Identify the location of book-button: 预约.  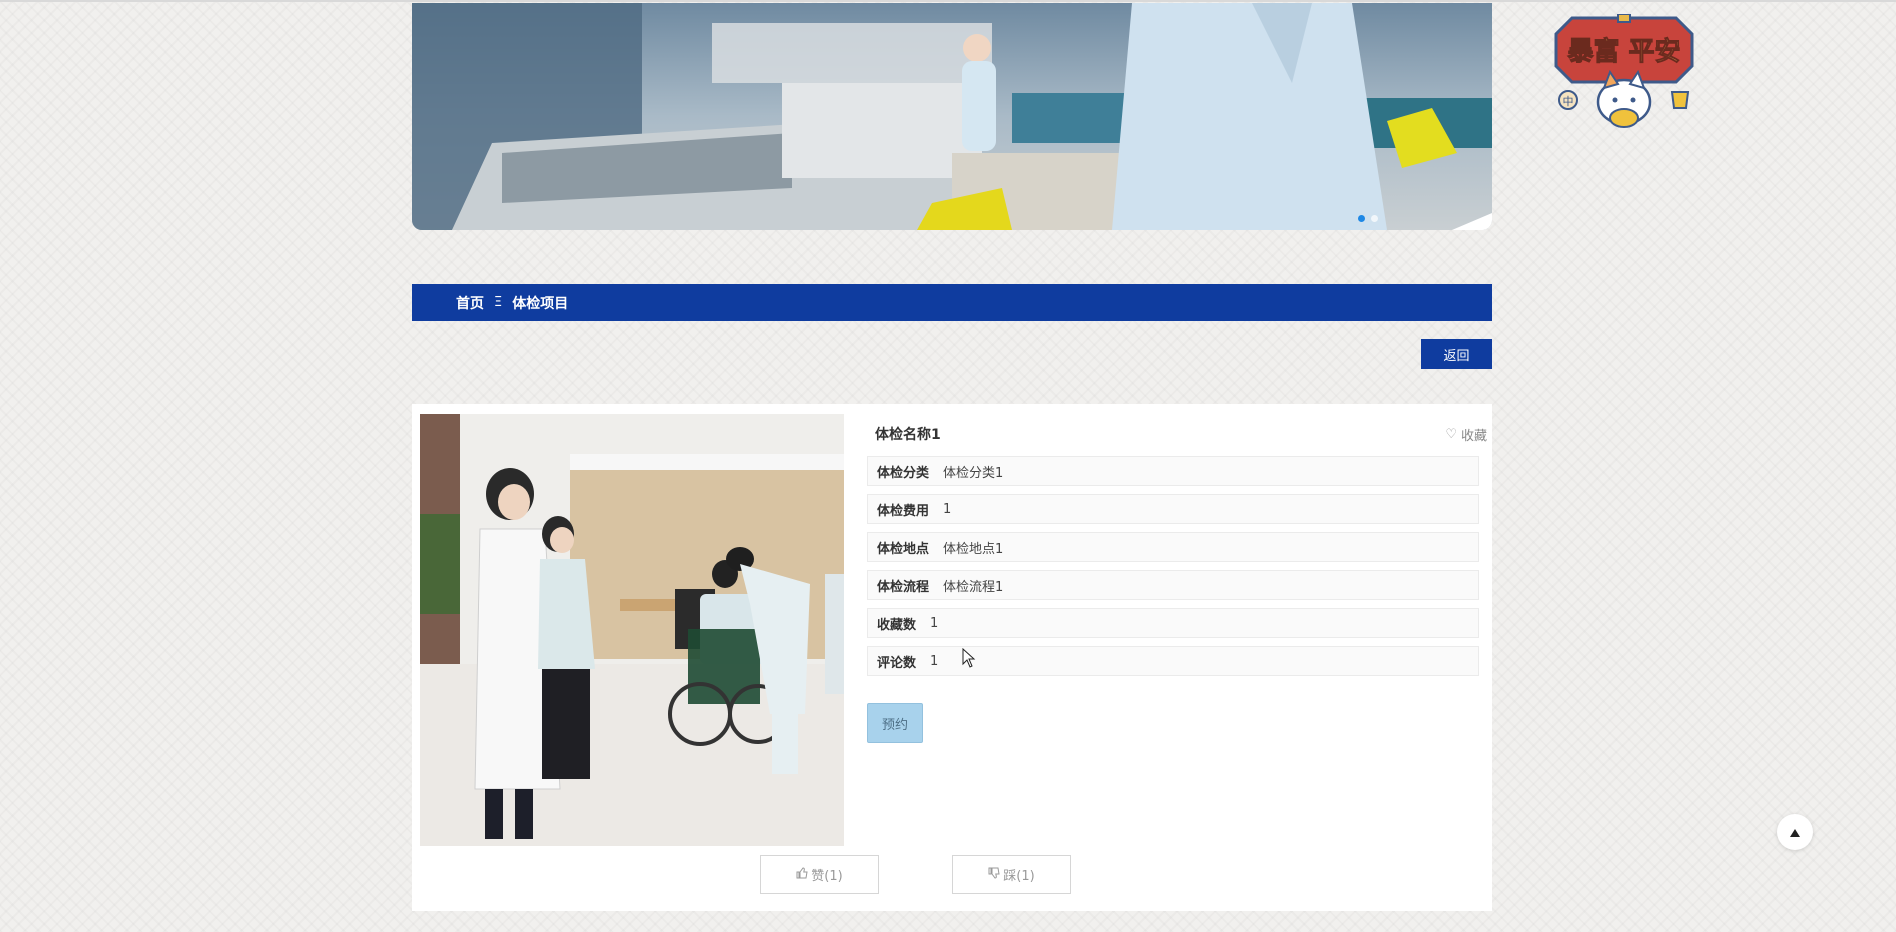
(895, 723).